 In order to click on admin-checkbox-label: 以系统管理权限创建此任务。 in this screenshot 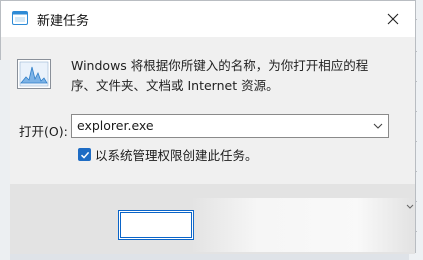, I will do `click(176, 155)`.